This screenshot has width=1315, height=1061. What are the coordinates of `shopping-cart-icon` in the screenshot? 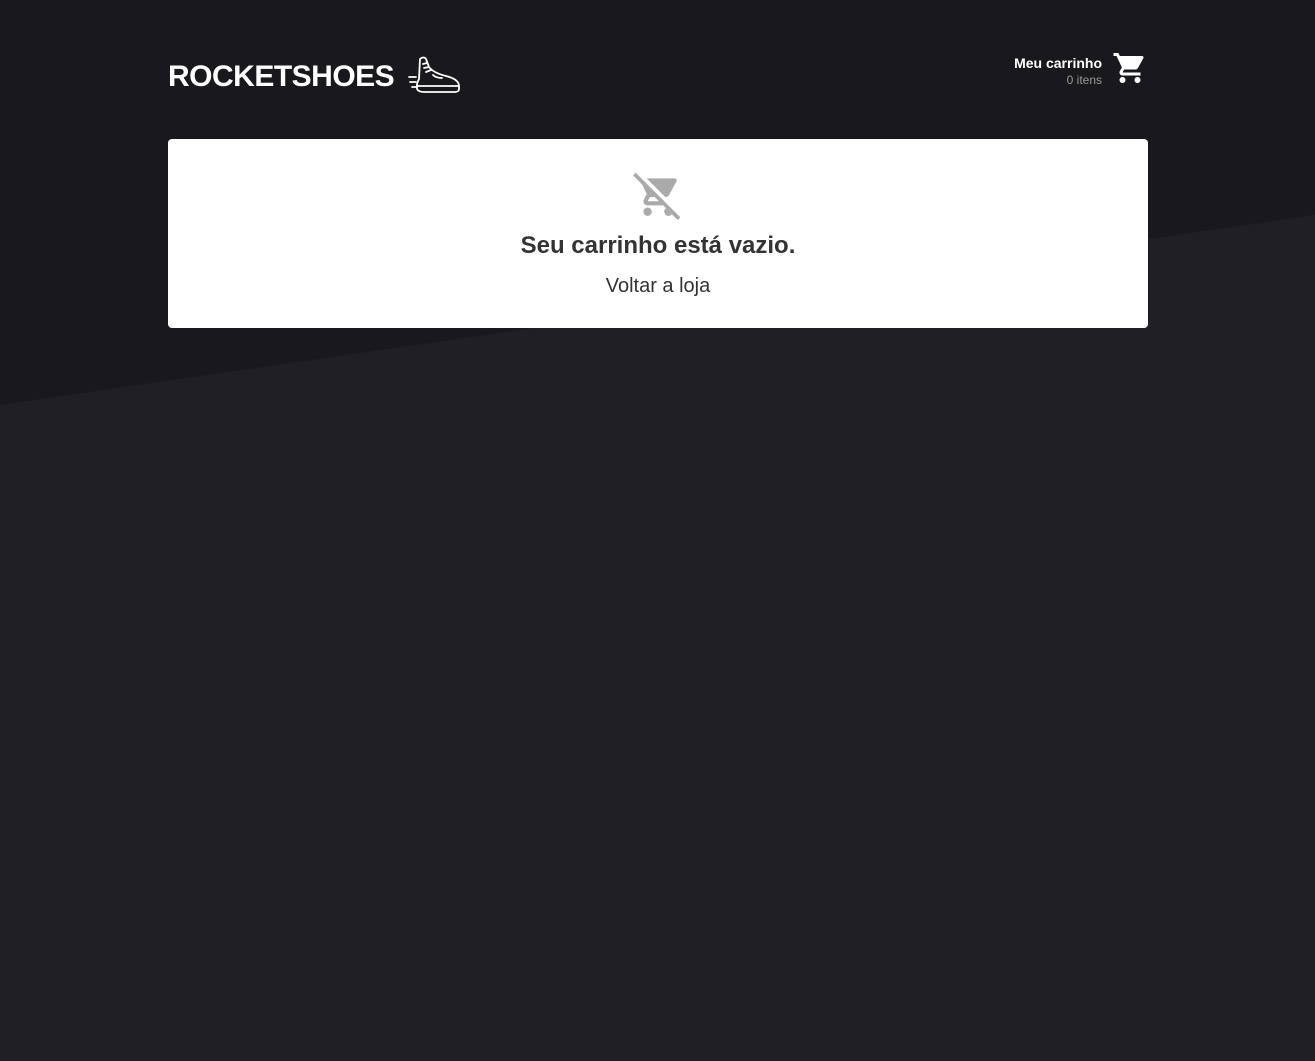 It's located at (1128, 68).